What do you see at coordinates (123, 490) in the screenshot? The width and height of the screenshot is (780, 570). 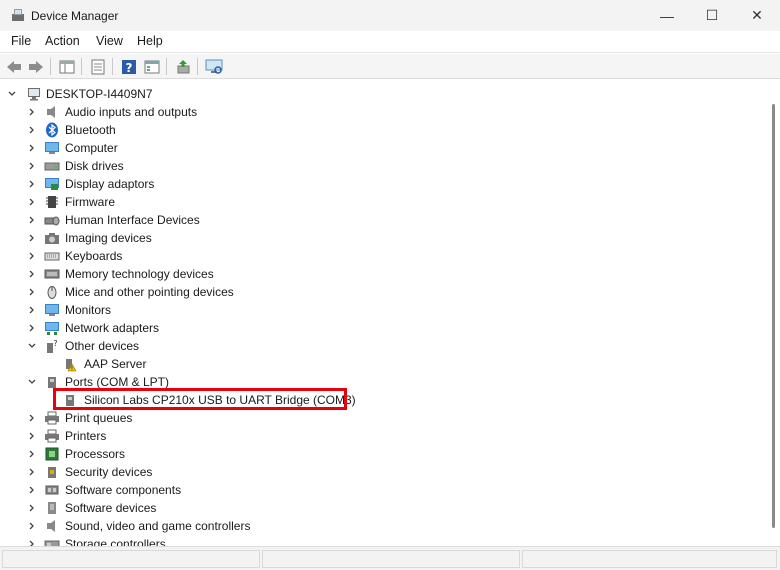 I see `tree-item-label: Software components` at bounding box center [123, 490].